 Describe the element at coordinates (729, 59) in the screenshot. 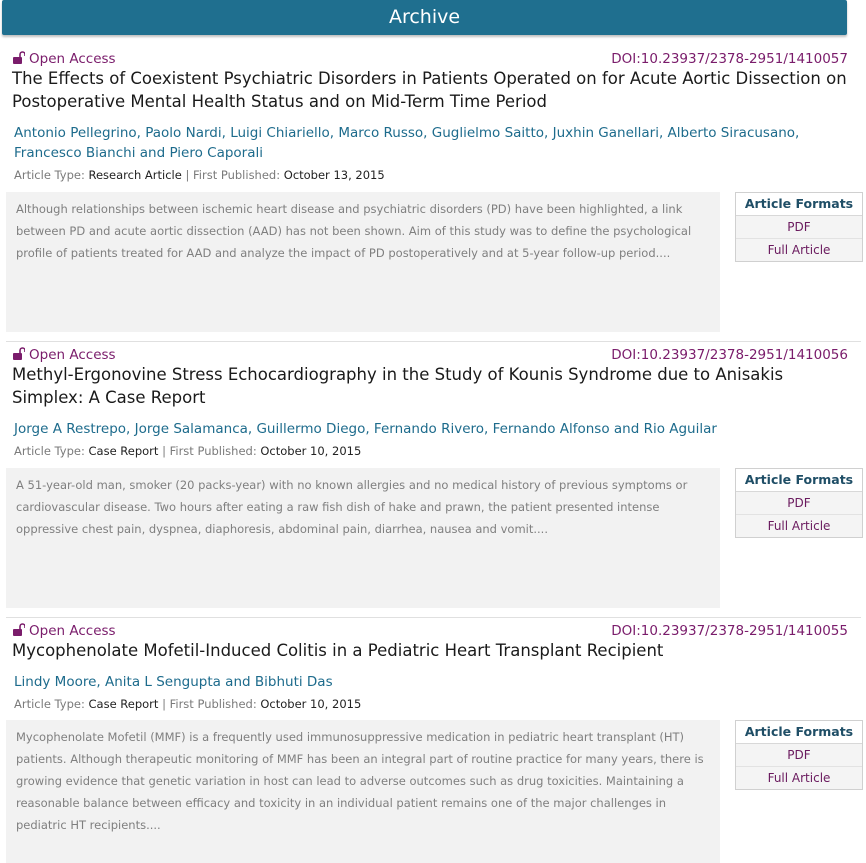

I see `doi-link: DOI:10.23937/2378-2951/1410057` at that location.